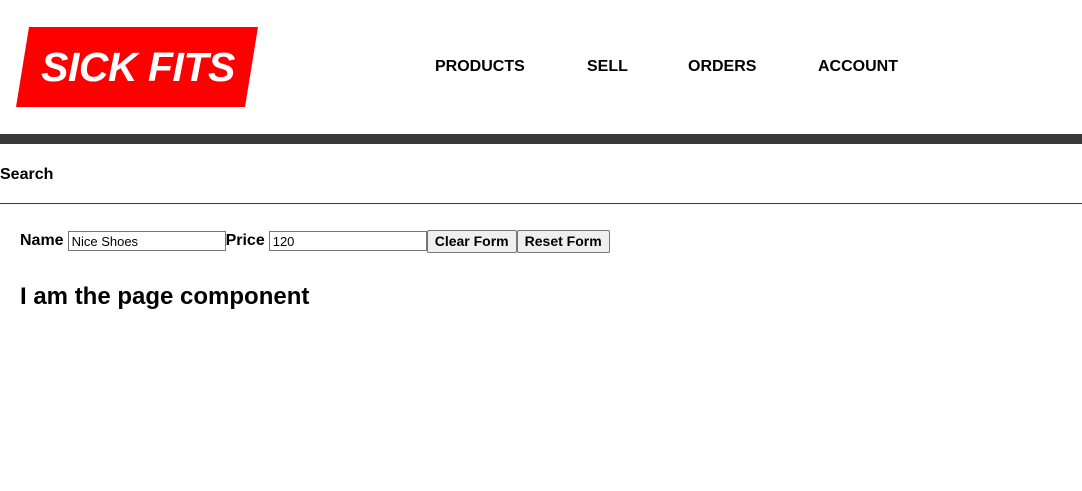 This screenshot has width=1082, height=491. Describe the element at coordinates (858, 67) in the screenshot. I see `nav-link-account: ACCOUNT` at that location.